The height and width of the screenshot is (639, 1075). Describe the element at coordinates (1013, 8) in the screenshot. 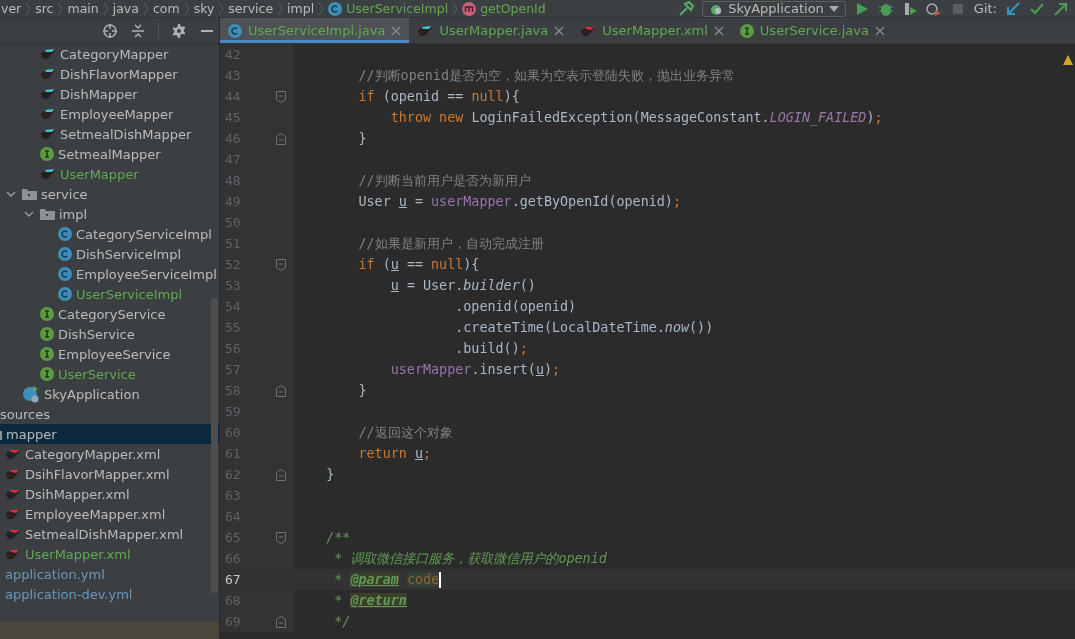

I see `update-arrow-icon` at that location.